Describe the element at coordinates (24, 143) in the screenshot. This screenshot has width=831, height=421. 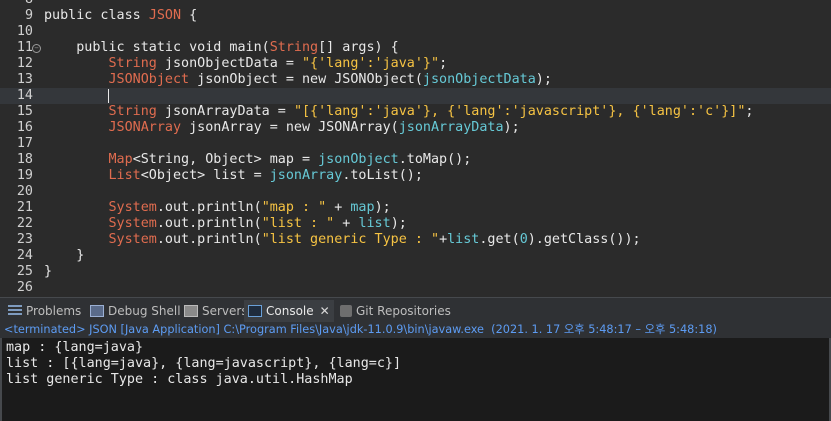
I see `line-number: 17` at that location.